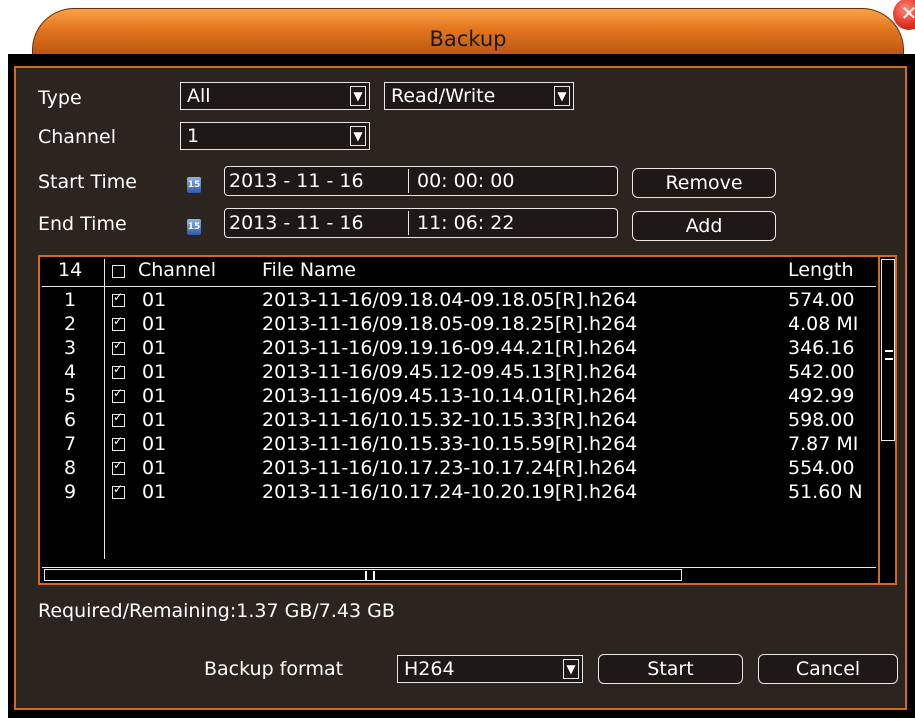 Image resolution: width=915 pixels, height=718 pixels. I want to click on row-number: 3, so click(70, 348).